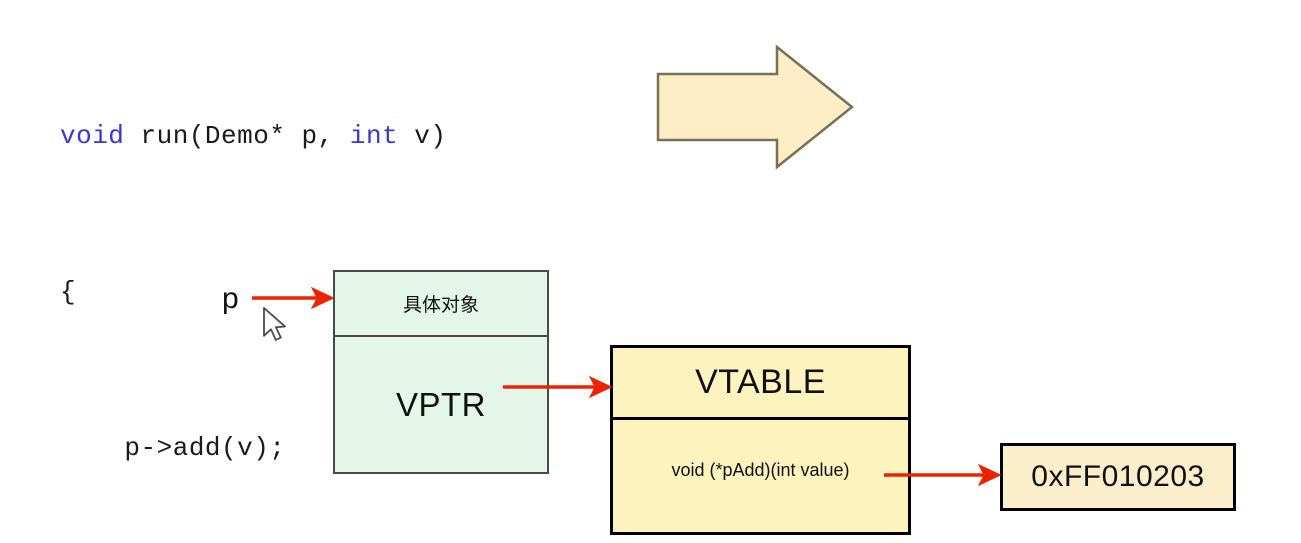 The height and width of the screenshot is (543, 1301). I want to click on keyword-int: int, so click(374, 136).